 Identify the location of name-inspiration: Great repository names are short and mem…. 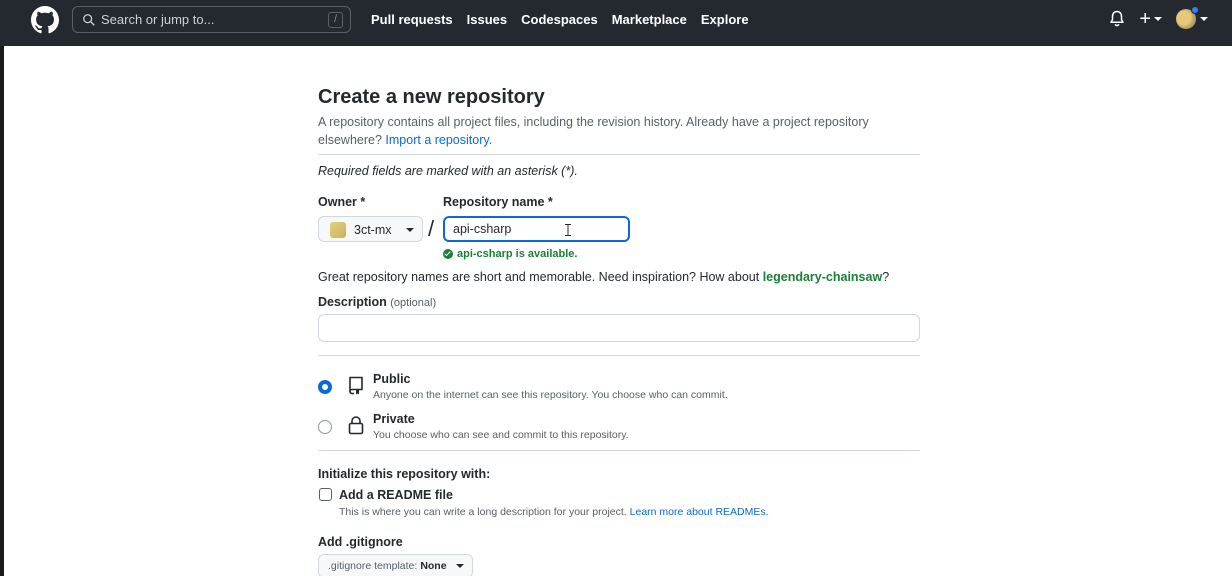
(603, 277).